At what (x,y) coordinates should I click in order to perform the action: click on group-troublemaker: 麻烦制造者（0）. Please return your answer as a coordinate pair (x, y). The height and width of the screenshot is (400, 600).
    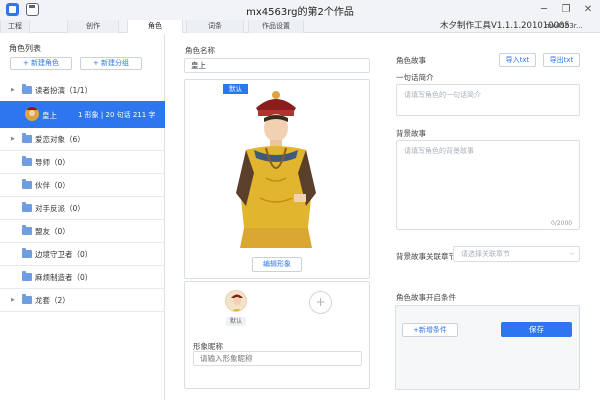
    Looking at the image, I should click on (82, 277).